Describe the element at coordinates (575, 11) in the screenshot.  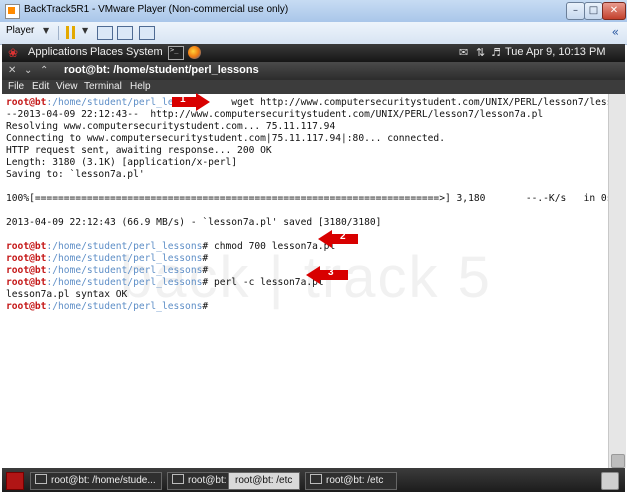
I see `minimize-button: –` at that location.